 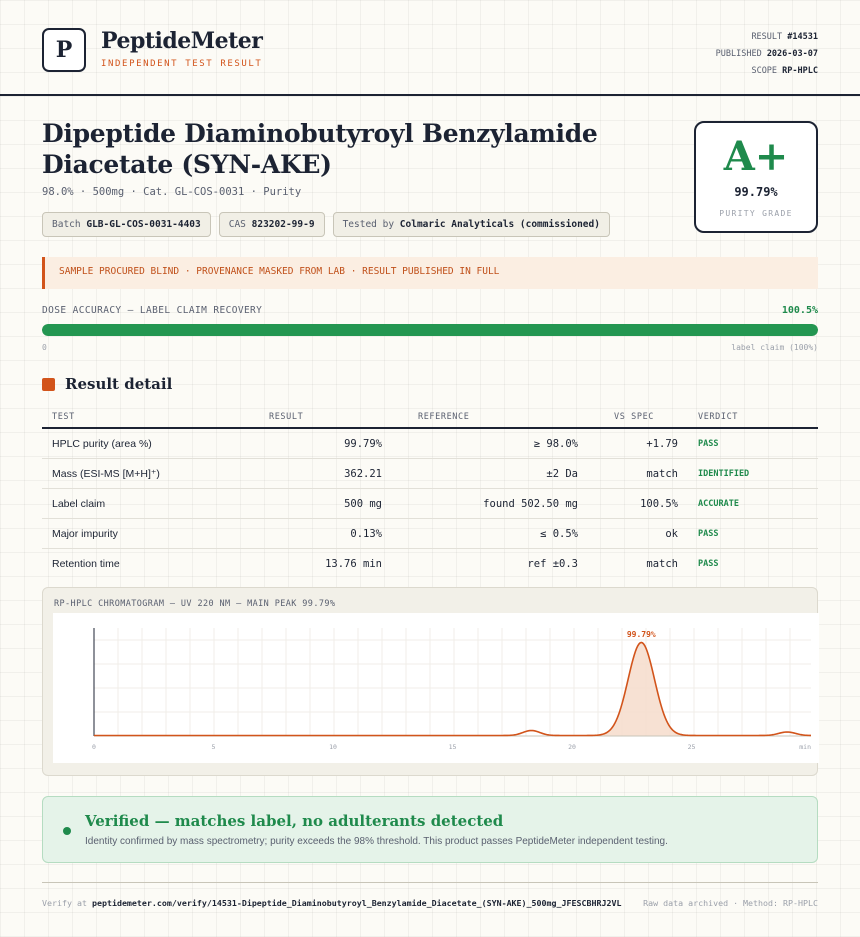 What do you see at coordinates (490, 417) in the screenshot?
I see `col-header-reference: REFERENCE` at bounding box center [490, 417].